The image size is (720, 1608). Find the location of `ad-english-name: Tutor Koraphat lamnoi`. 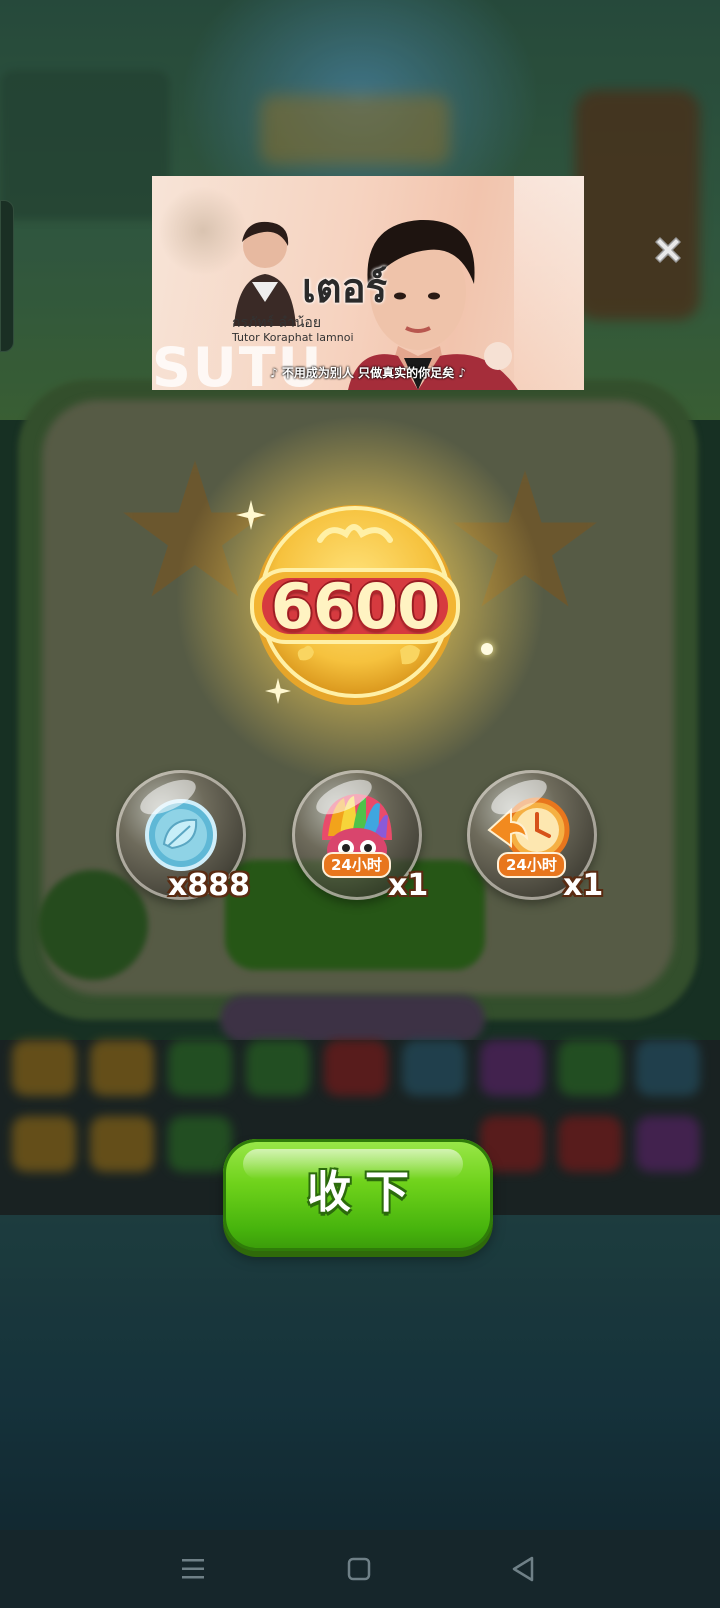

ad-english-name: Tutor Koraphat lamnoi is located at coordinates (293, 337).